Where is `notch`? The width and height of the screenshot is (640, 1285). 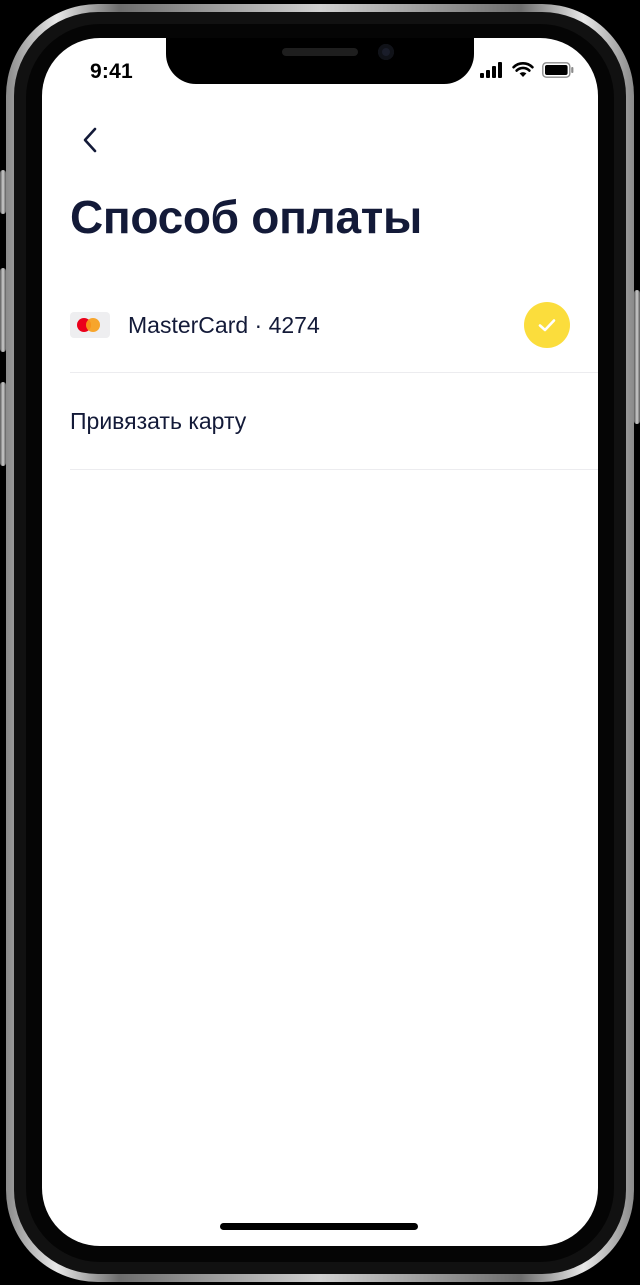
notch is located at coordinates (320, 61).